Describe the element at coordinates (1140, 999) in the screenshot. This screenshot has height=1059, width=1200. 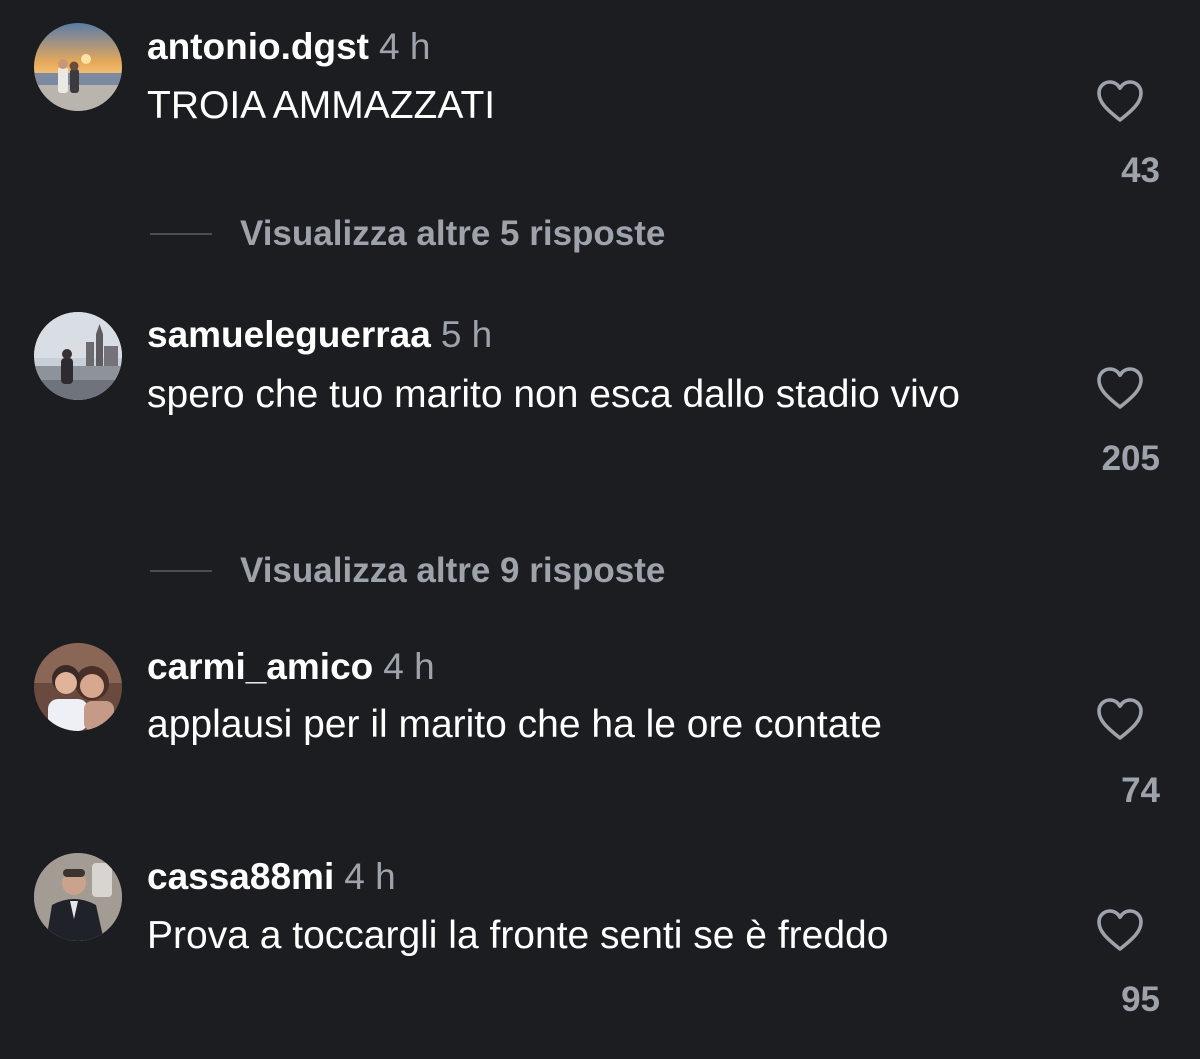
I see `like-count: 95` at that location.